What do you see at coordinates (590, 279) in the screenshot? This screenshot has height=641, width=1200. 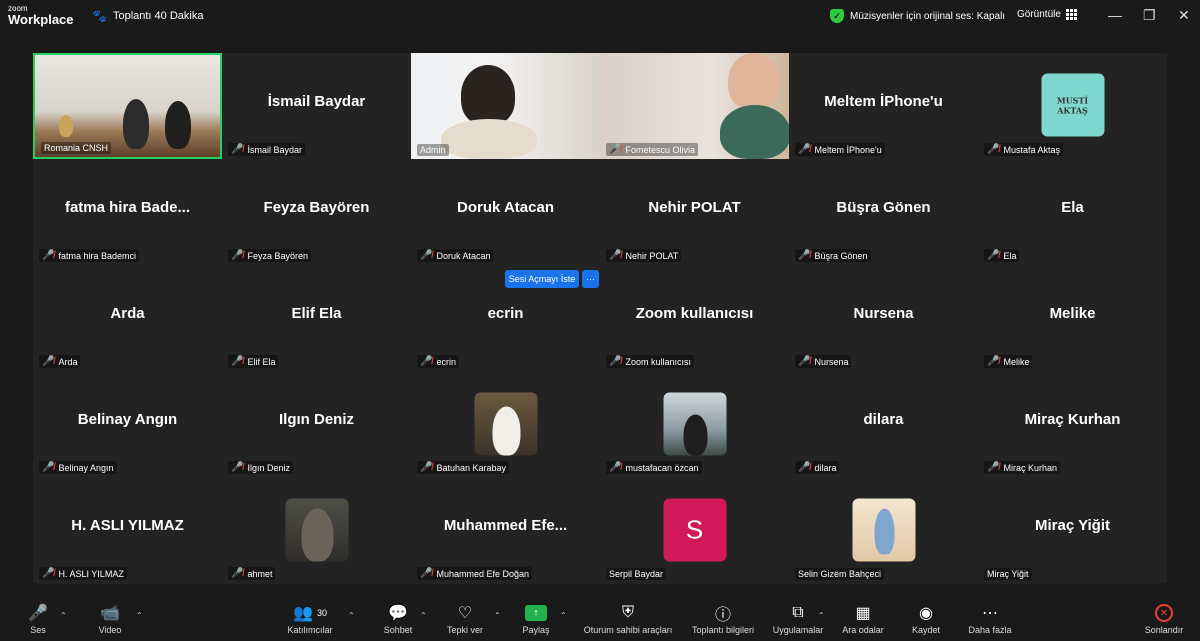 I see `more-options-button: ···` at bounding box center [590, 279].